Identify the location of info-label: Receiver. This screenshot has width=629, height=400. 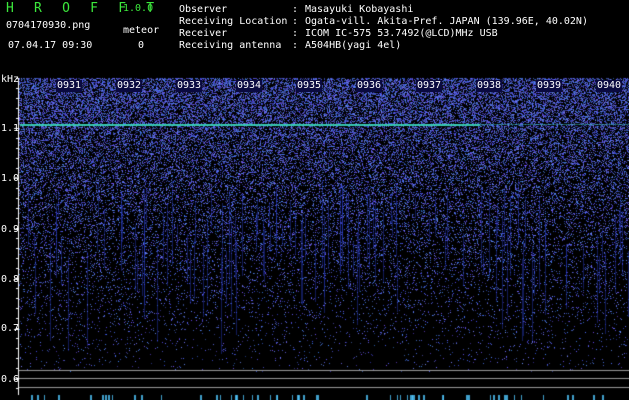
(203, 33).